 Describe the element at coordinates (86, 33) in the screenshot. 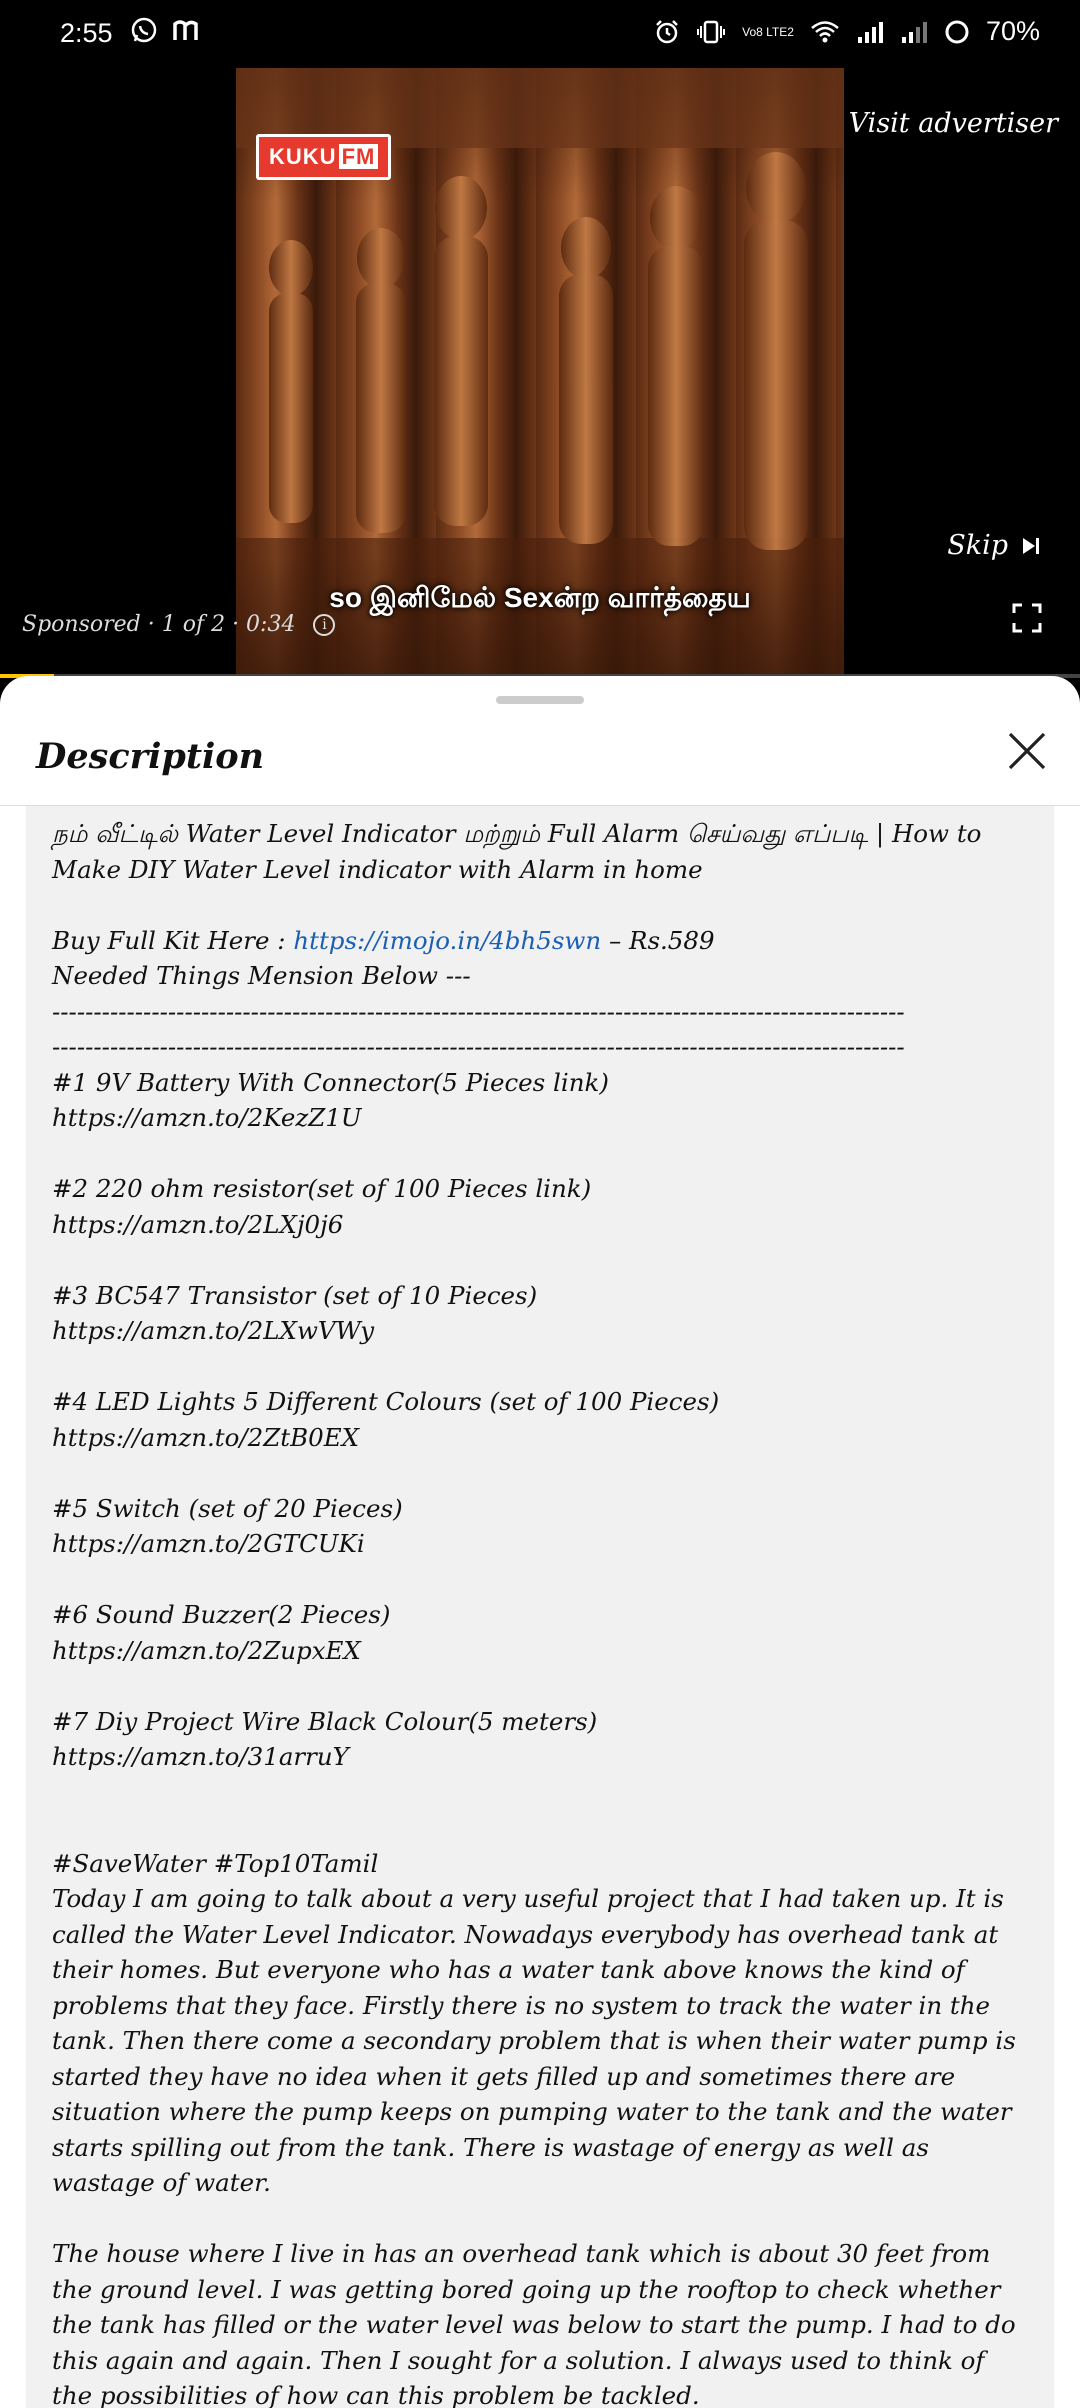

I see `status-time: 2:55` at that location.